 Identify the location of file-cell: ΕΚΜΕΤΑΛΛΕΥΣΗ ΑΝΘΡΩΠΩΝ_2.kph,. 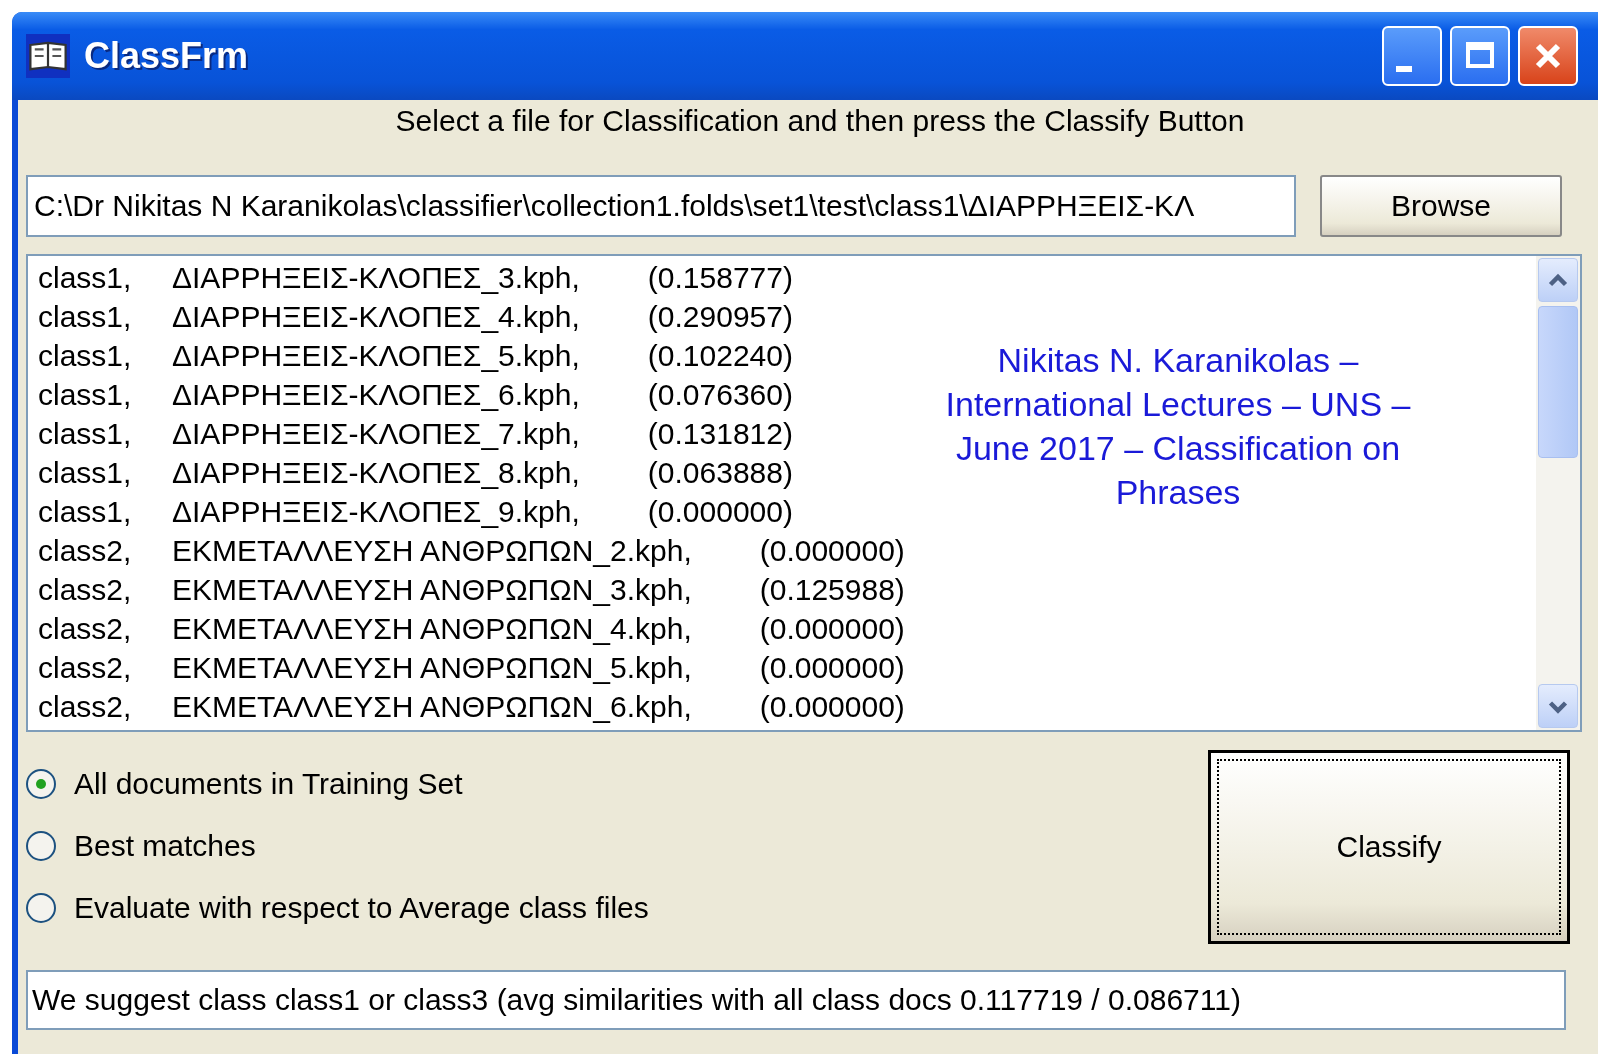
(432, 550).